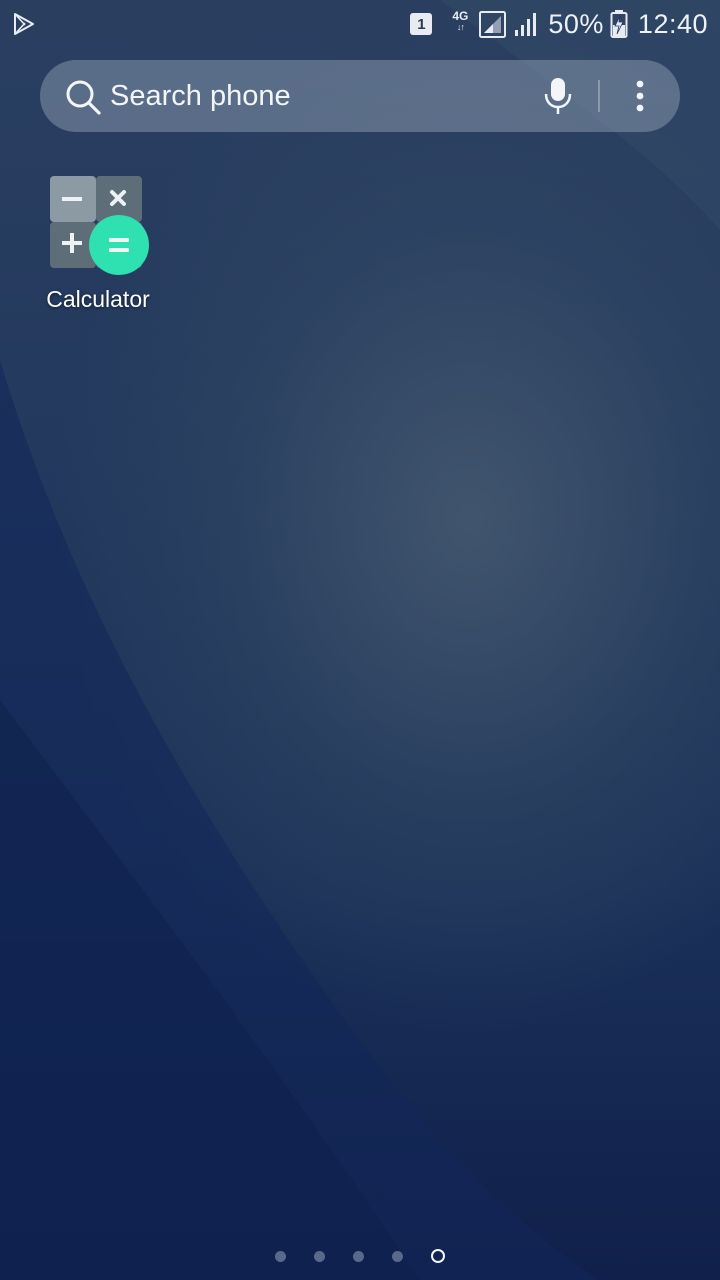 This screenshot has height=1280, width=720. I want to click on page-indicator, so click(360, 1256).